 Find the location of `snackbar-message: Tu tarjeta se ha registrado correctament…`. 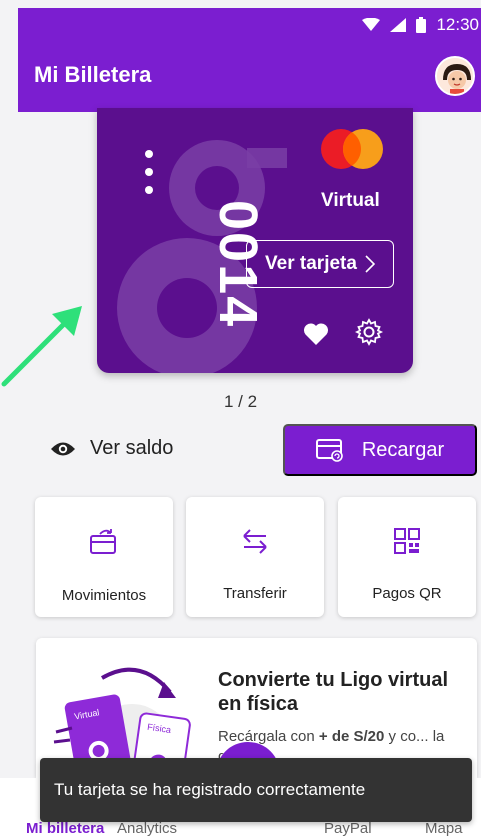

snackbar-message: Tu tarjeta se ha registrado correctament… is located at coordinates (256, 790).